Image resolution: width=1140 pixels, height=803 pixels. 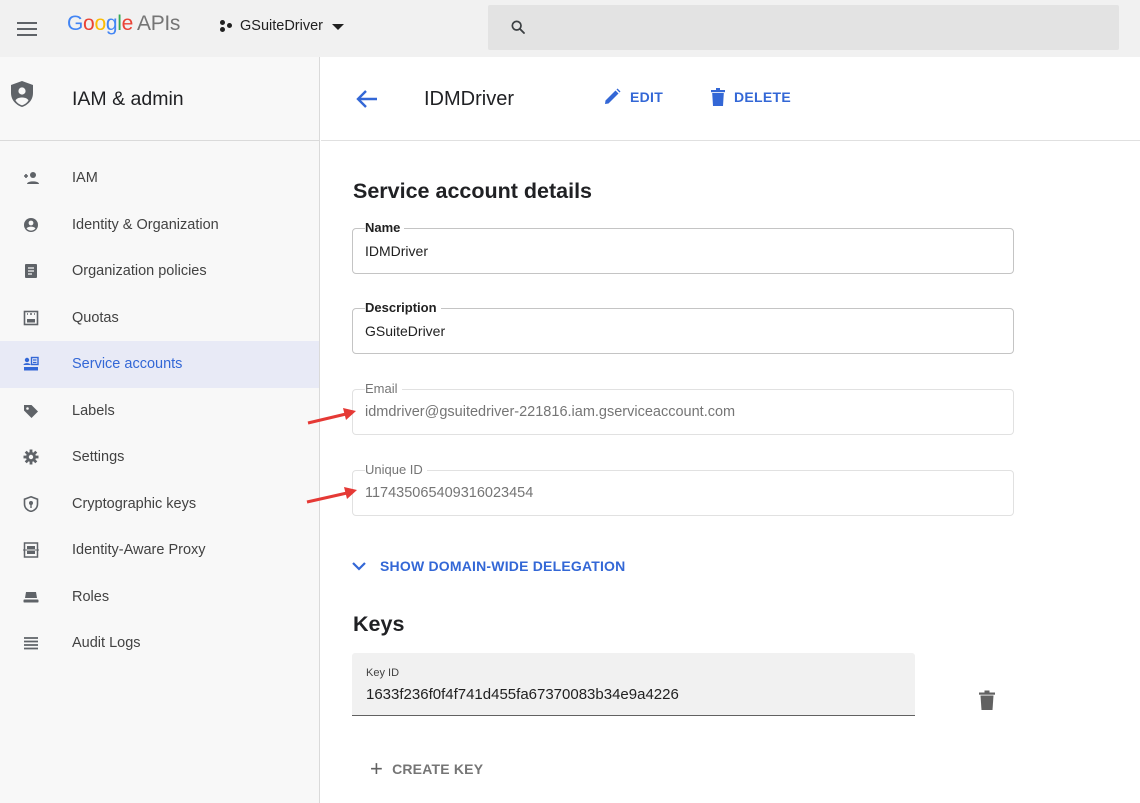 What do you see at coordinates (613, 96) in the screenshot?
I see `pencil-icon` at bounding box center [613, 96].